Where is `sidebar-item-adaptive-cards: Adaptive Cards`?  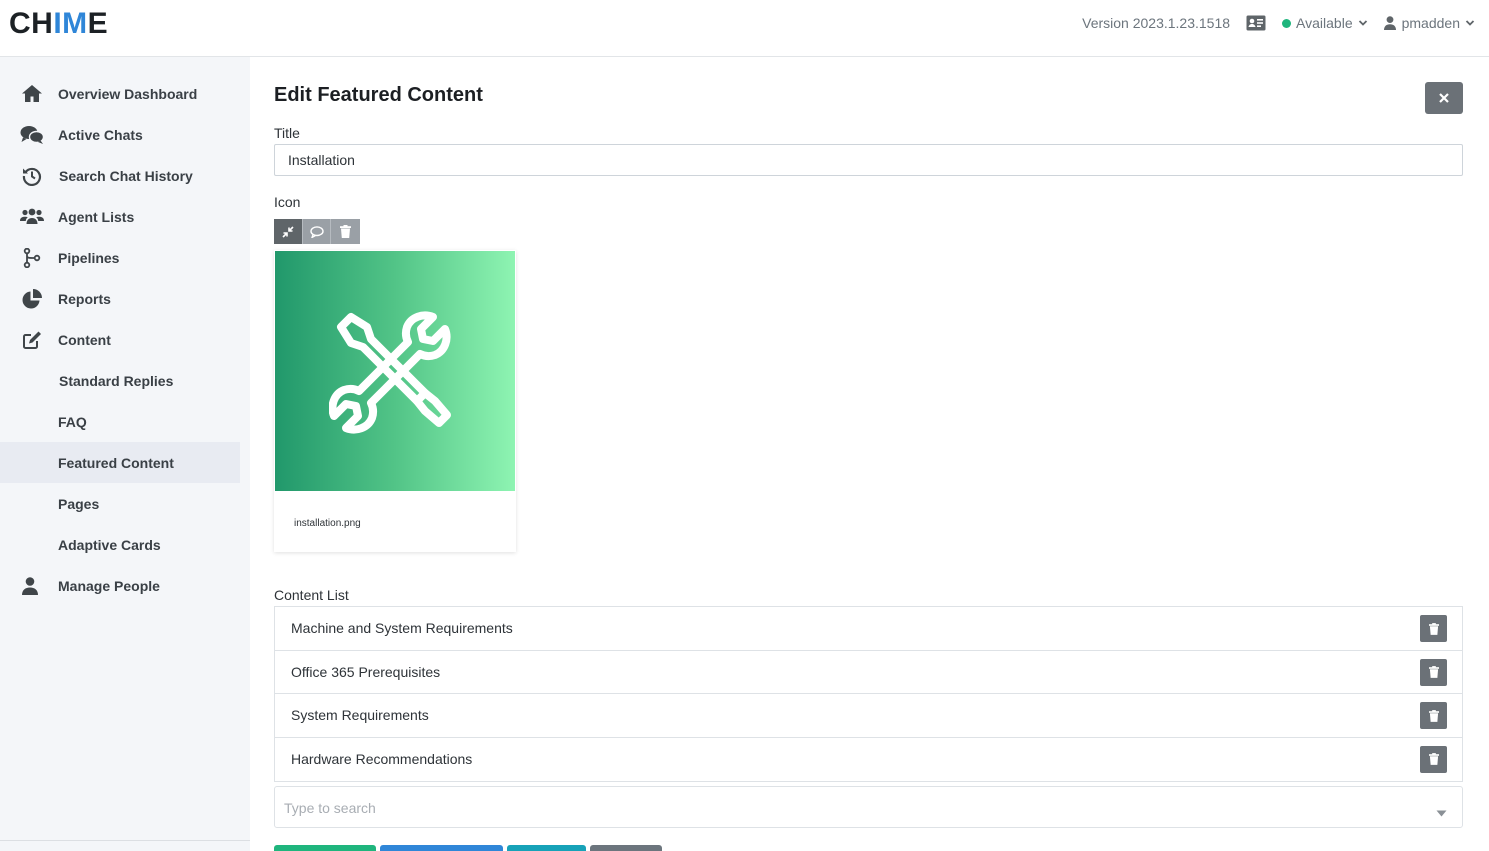 sidebar-item-adaptive-cards: Adaptive Cards is located at coordinates (120, 544).